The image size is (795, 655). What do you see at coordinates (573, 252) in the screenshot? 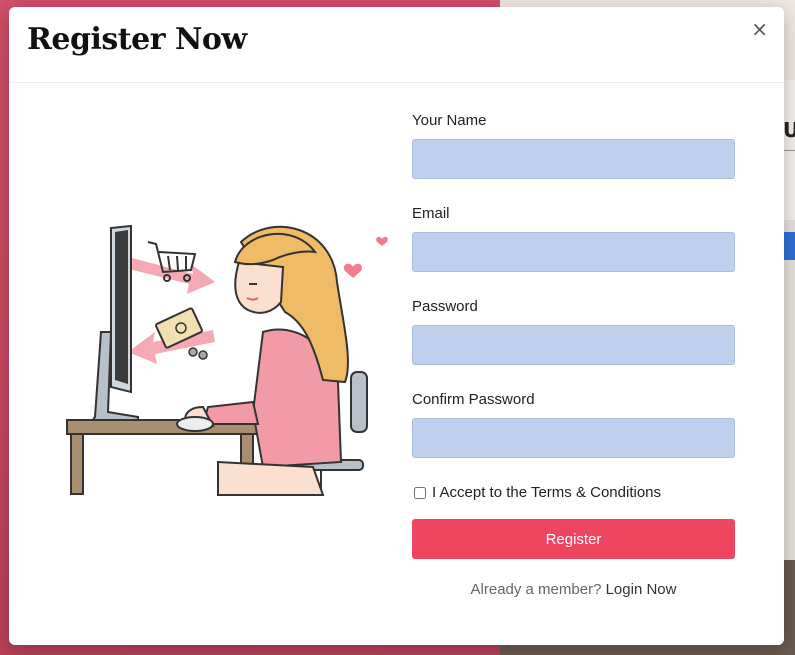
I see `email-field` at bounding box center [573, 252].